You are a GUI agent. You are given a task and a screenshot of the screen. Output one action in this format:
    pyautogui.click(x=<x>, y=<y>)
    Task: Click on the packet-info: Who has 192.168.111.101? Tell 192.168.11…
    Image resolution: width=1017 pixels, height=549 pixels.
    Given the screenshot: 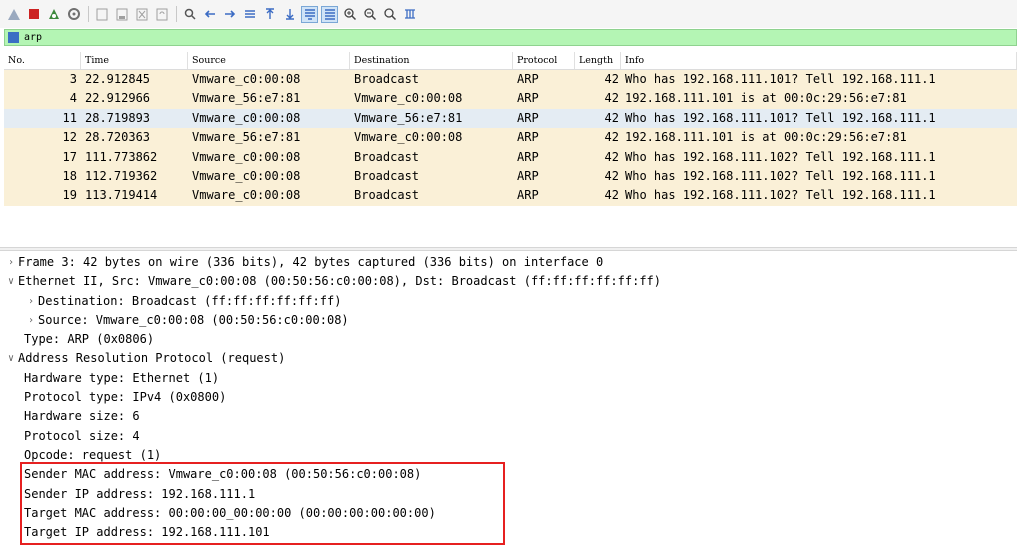 What is the action you would take?
    pyautogui.click(x=780, y=79)
    